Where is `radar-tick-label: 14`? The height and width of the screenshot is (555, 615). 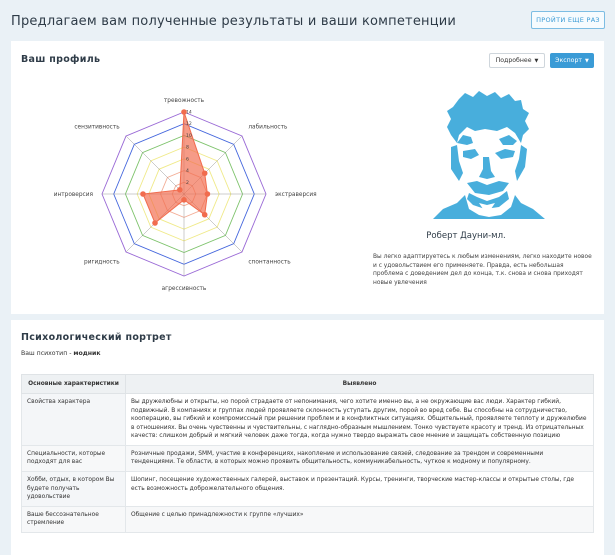
radar-tick-label: 14 is located at coordinates (189, 113).